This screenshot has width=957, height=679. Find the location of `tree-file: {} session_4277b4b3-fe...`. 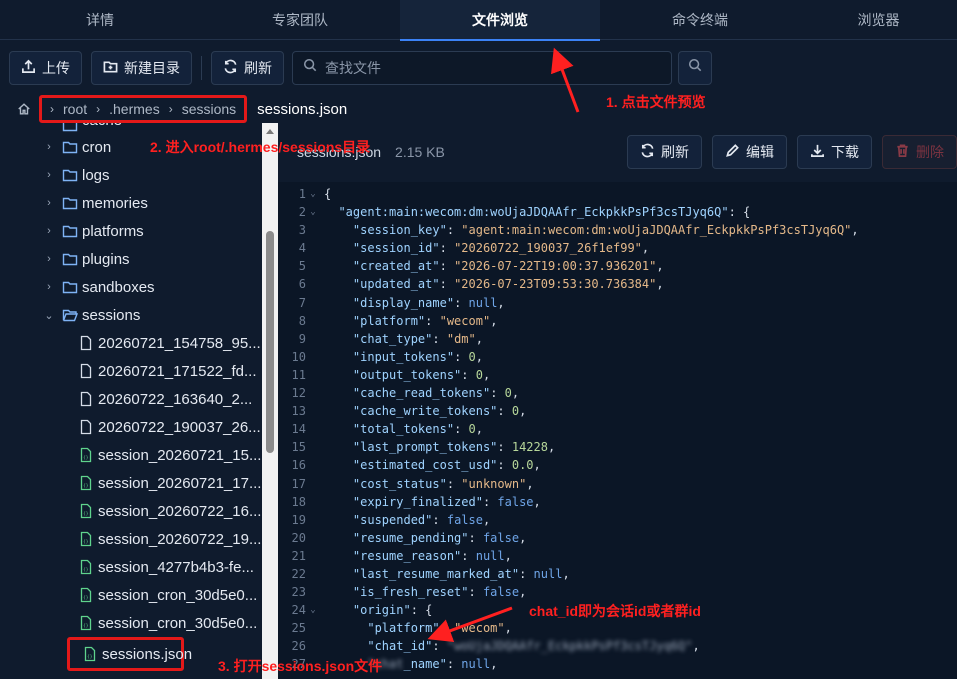

tree-file: {} session_4277b4b3-fe... is located at coordinates (131, 567).